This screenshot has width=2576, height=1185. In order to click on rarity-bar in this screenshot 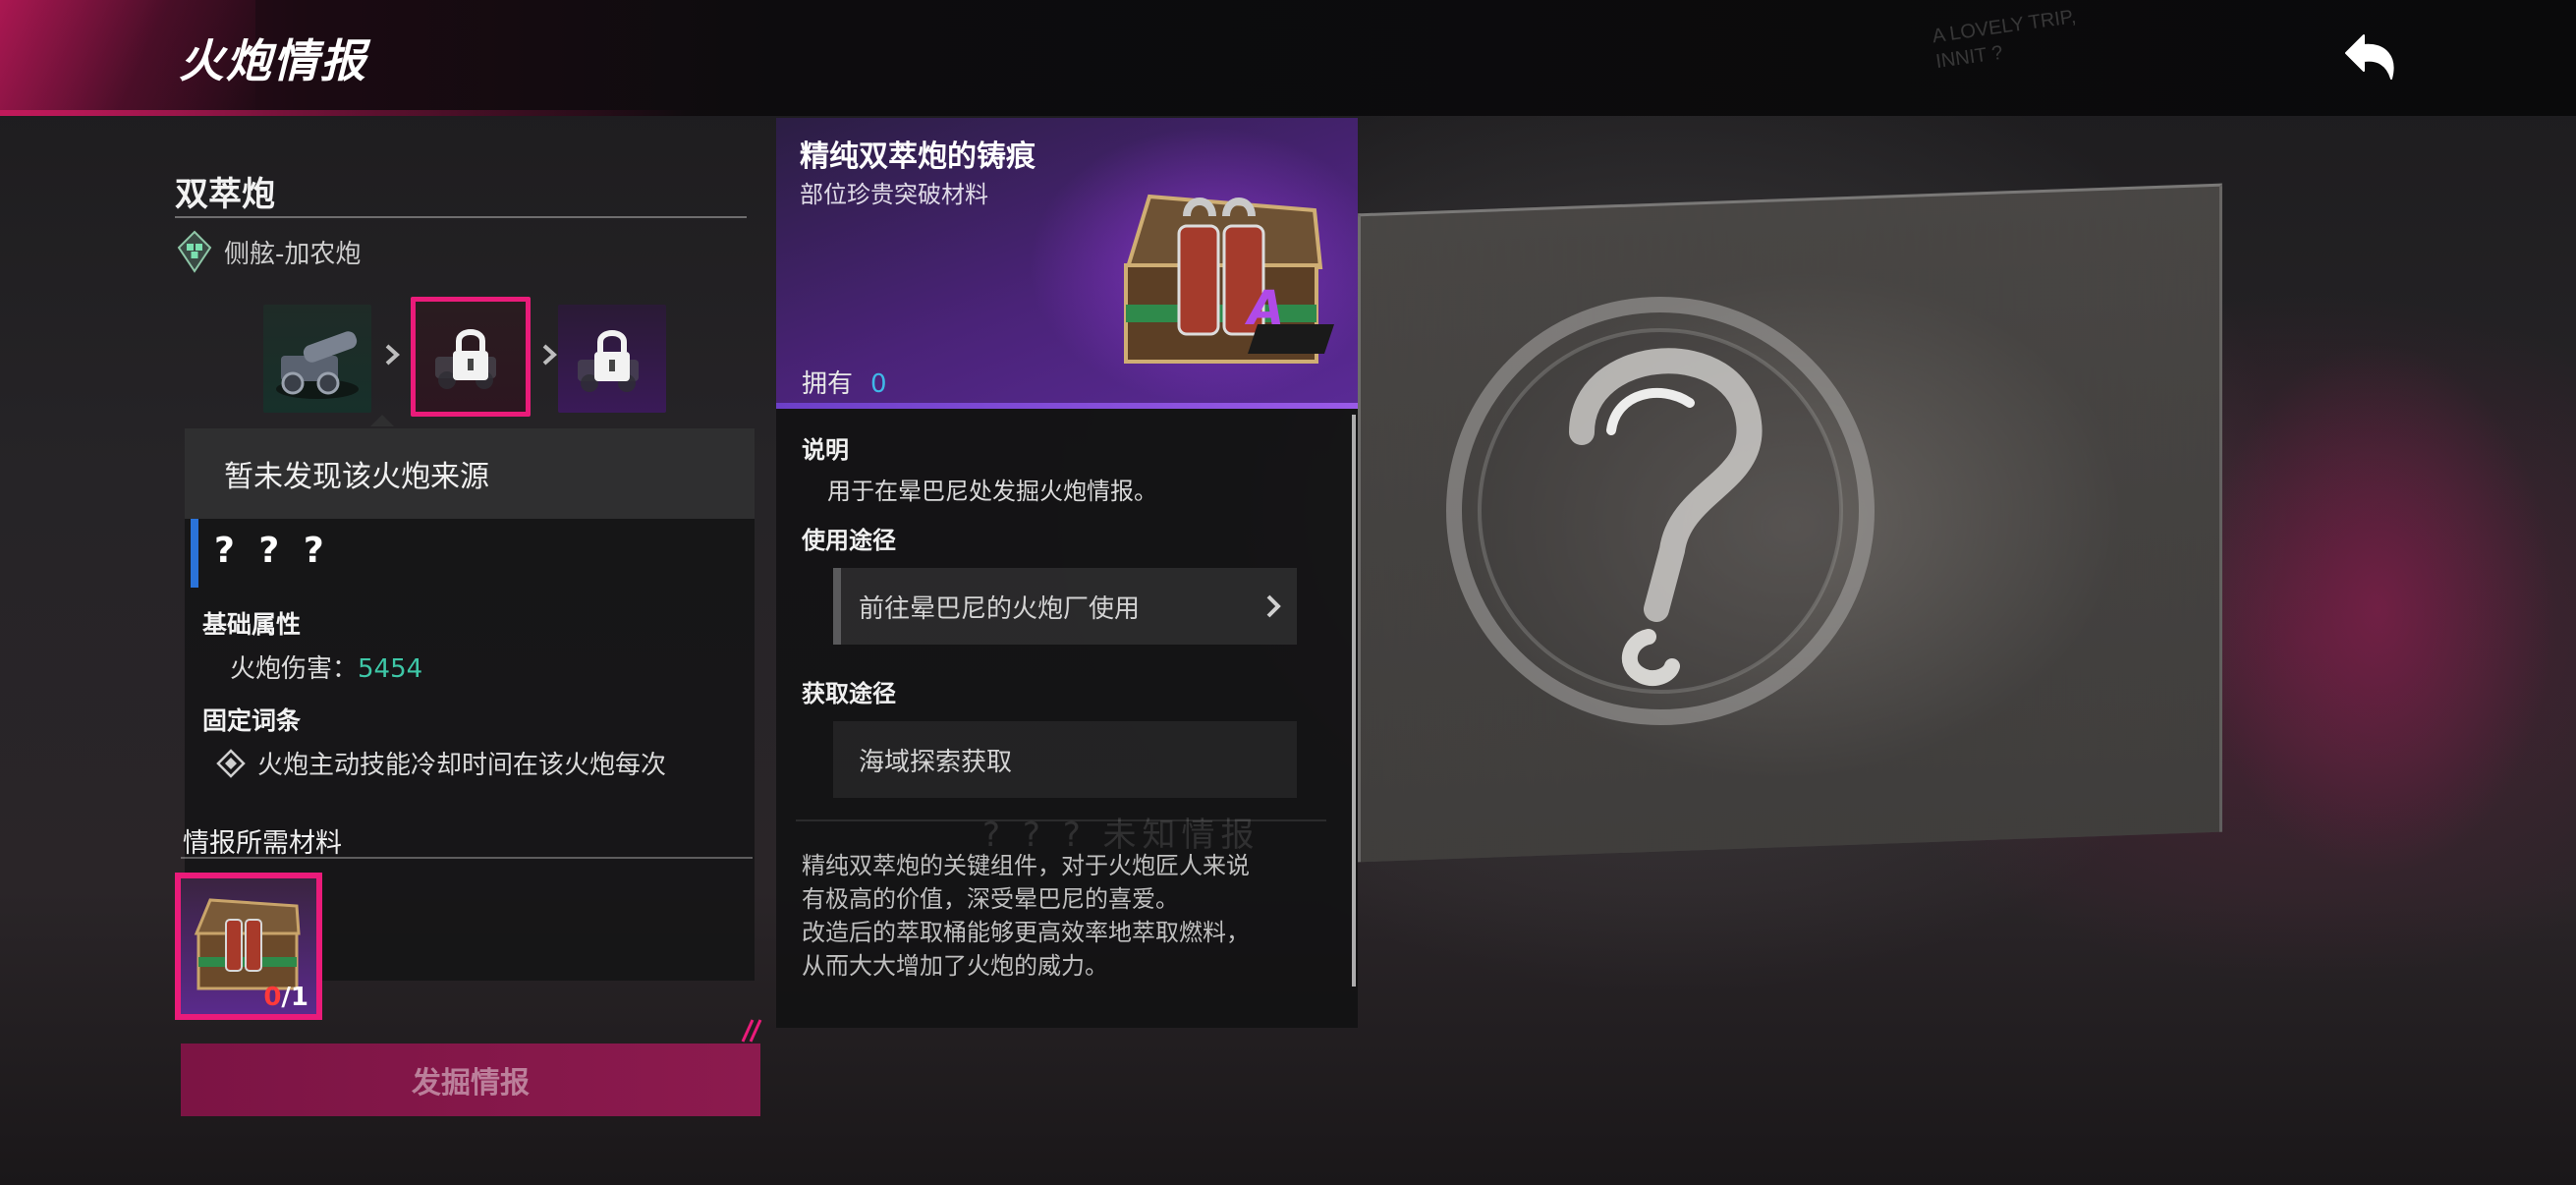, I will do `click(194, 557)`.